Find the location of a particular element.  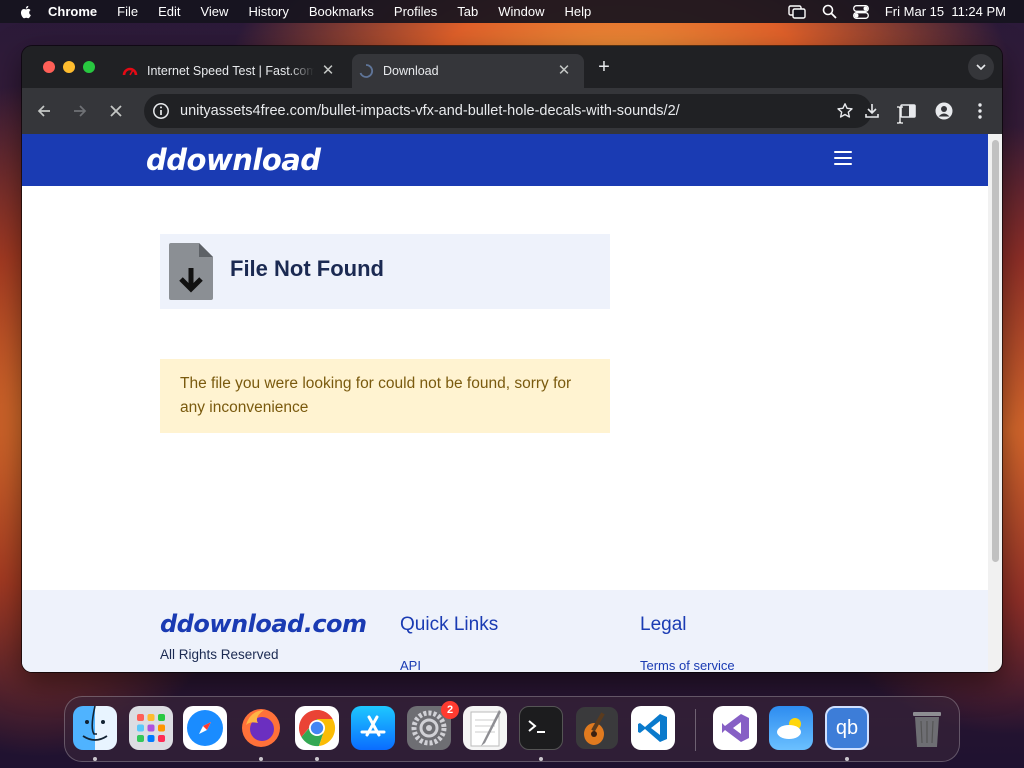

chevron-down-icon is located at coordinates (981, 67).